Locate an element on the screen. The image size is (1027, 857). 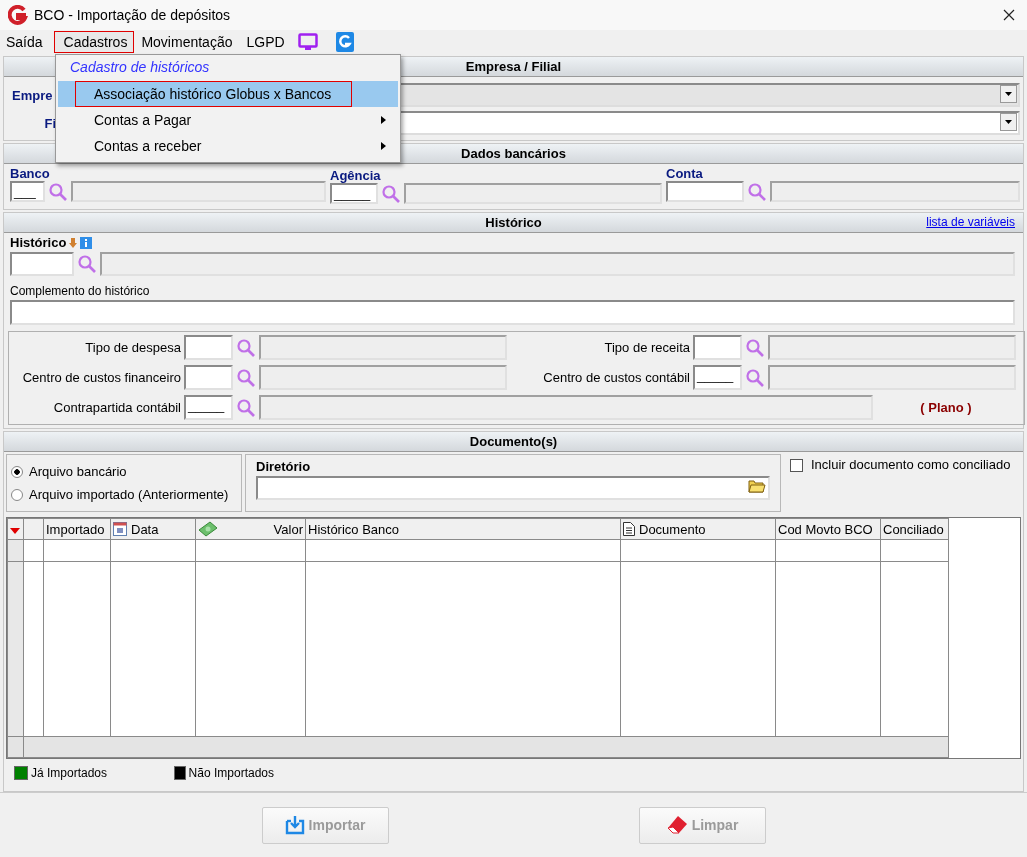
field-label: Centro de custos contábil is located at coordinates (616, 377).